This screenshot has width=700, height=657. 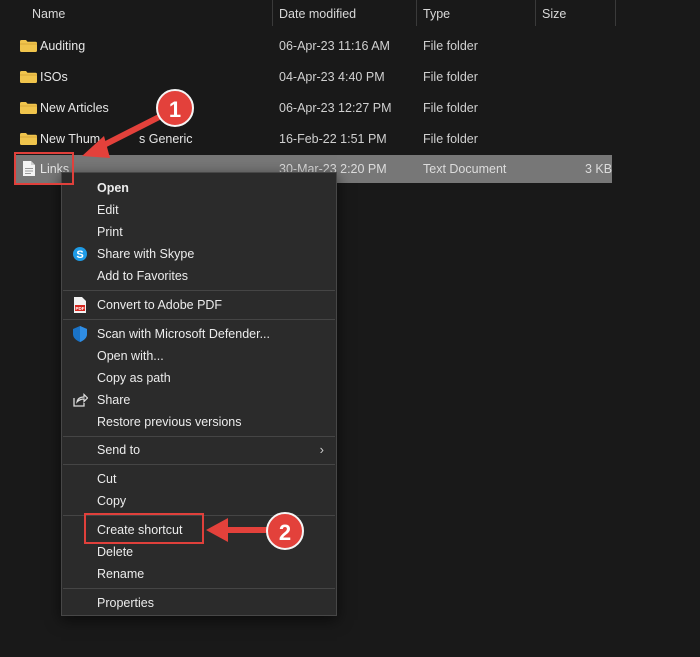 What do you see at coordinates (238, 530) in the screenshot?
I see `arrow-2-icon` at bounding box center [238, 530].